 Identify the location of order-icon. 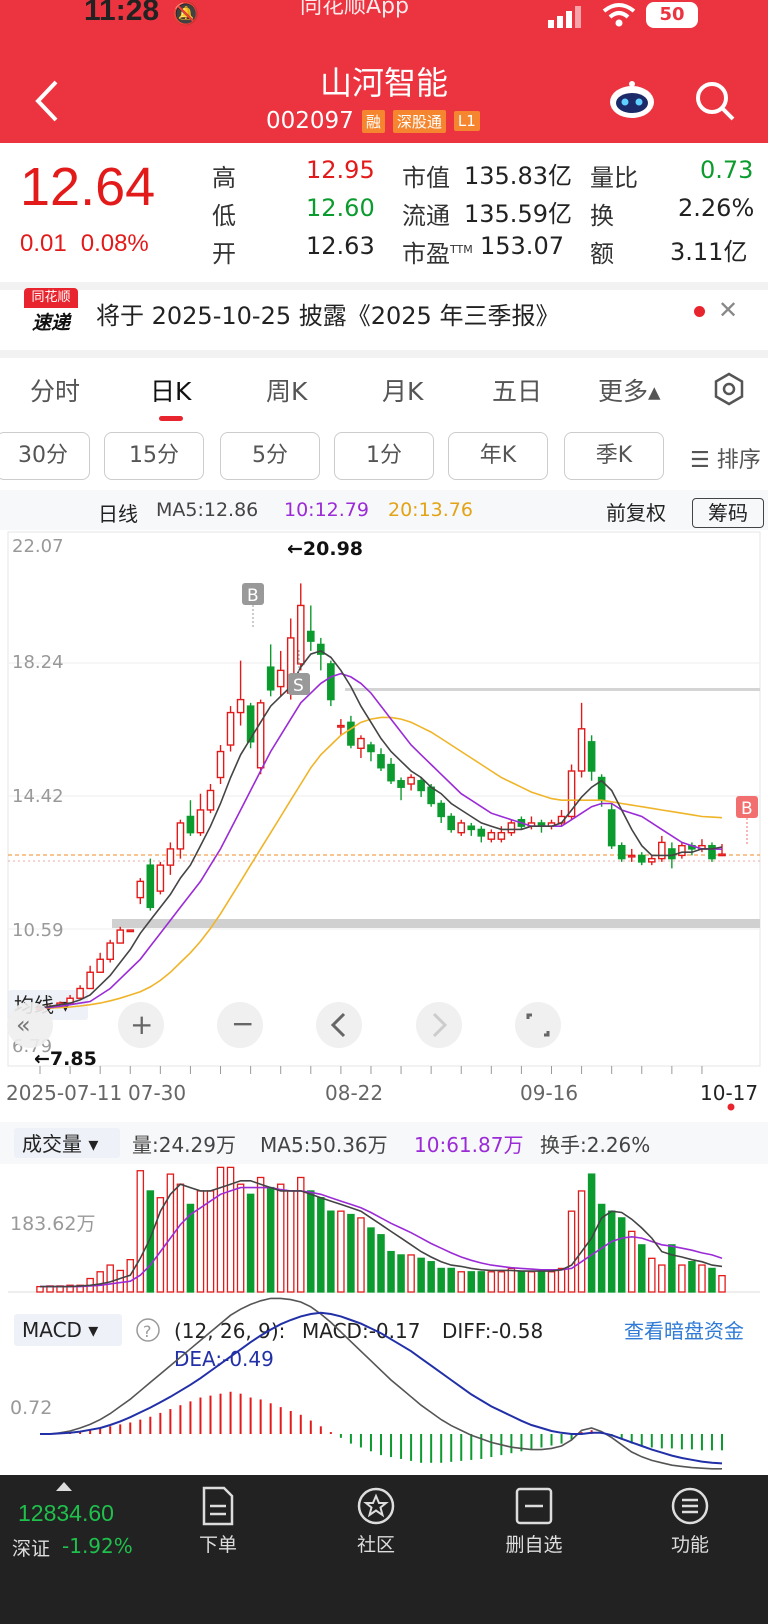
(218, 1506).